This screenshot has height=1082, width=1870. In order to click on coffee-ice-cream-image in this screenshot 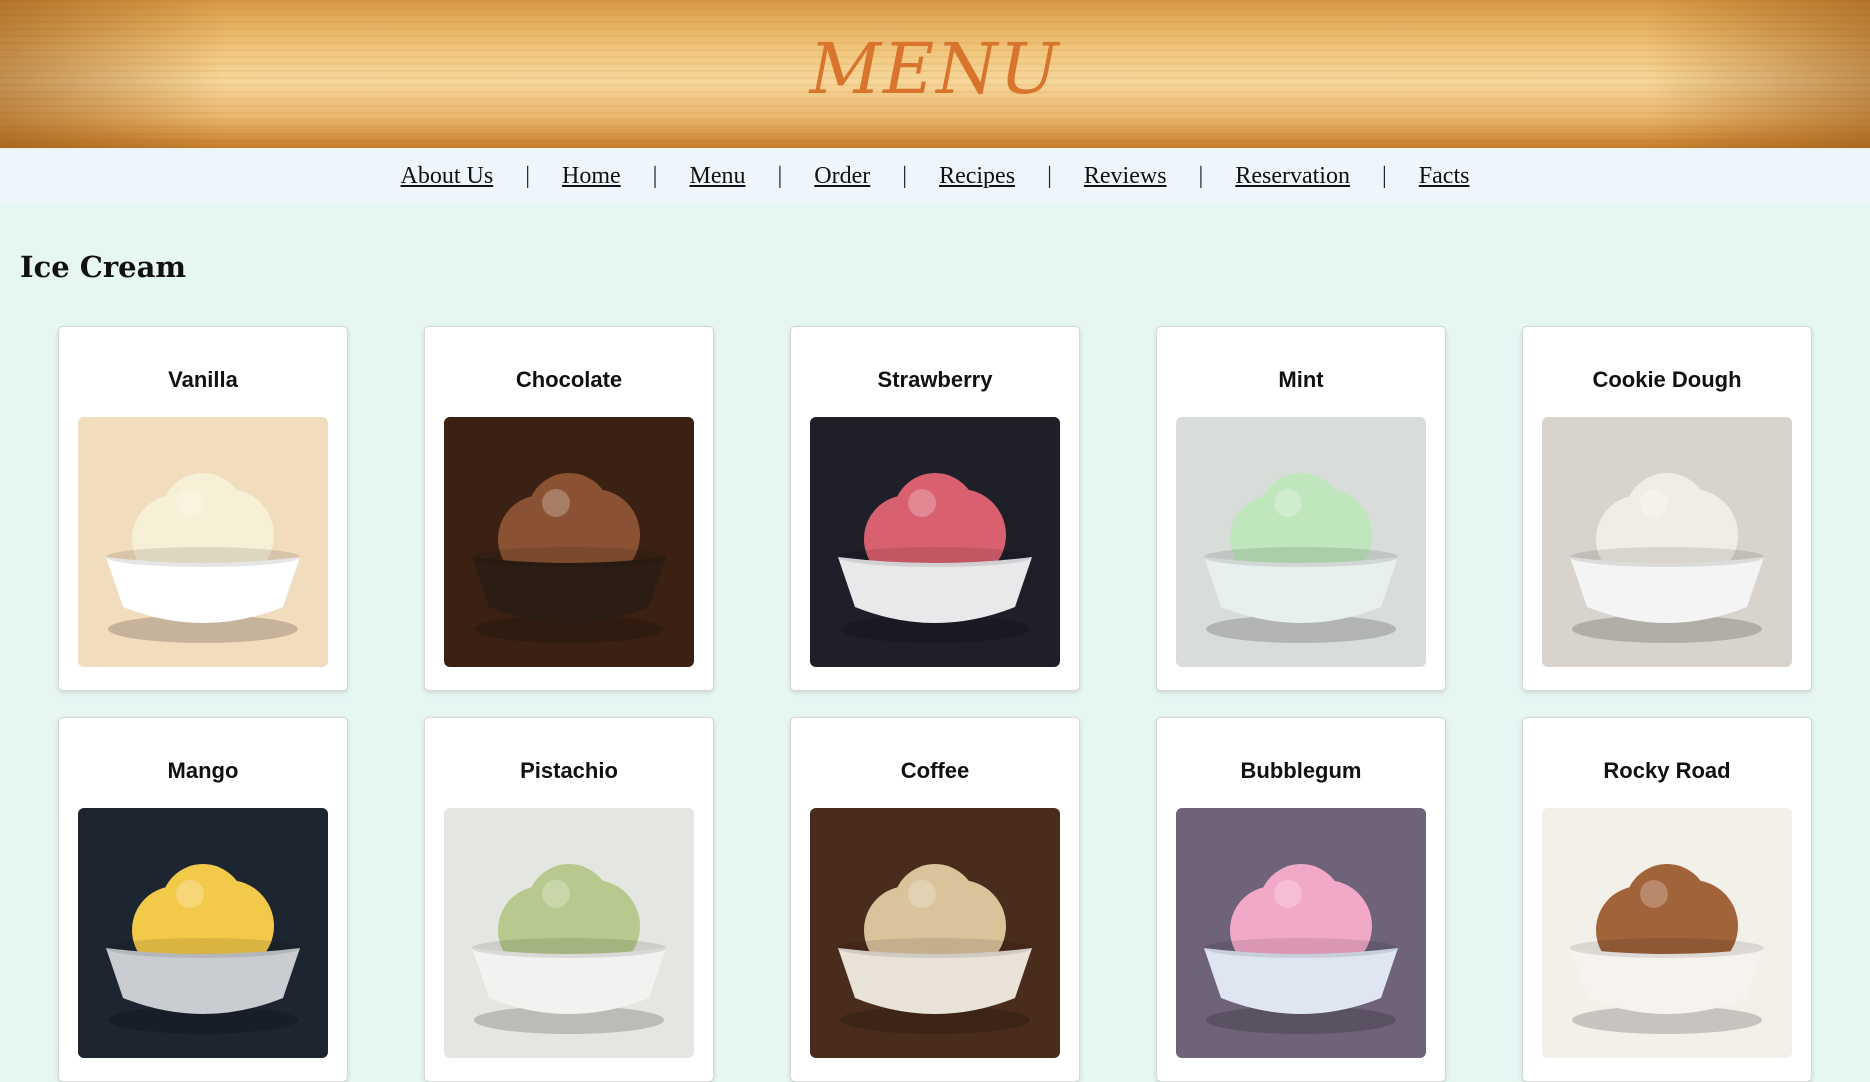, I will do `click(935, 933)`.